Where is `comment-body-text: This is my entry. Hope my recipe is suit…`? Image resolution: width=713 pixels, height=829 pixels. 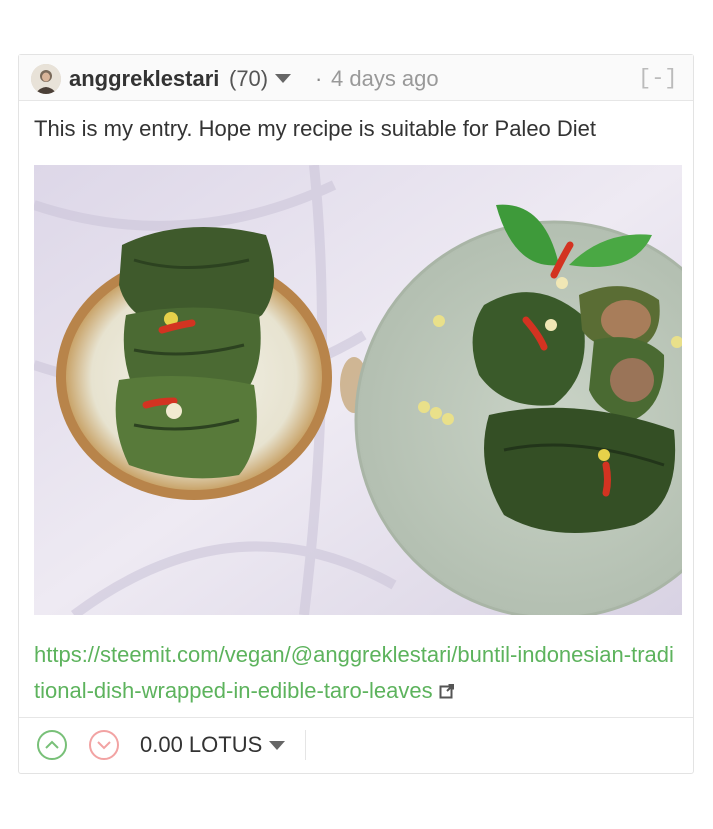
comment-body-text: This is my entry. Hope my recipe is suit… is located at coordinates (315, 128).